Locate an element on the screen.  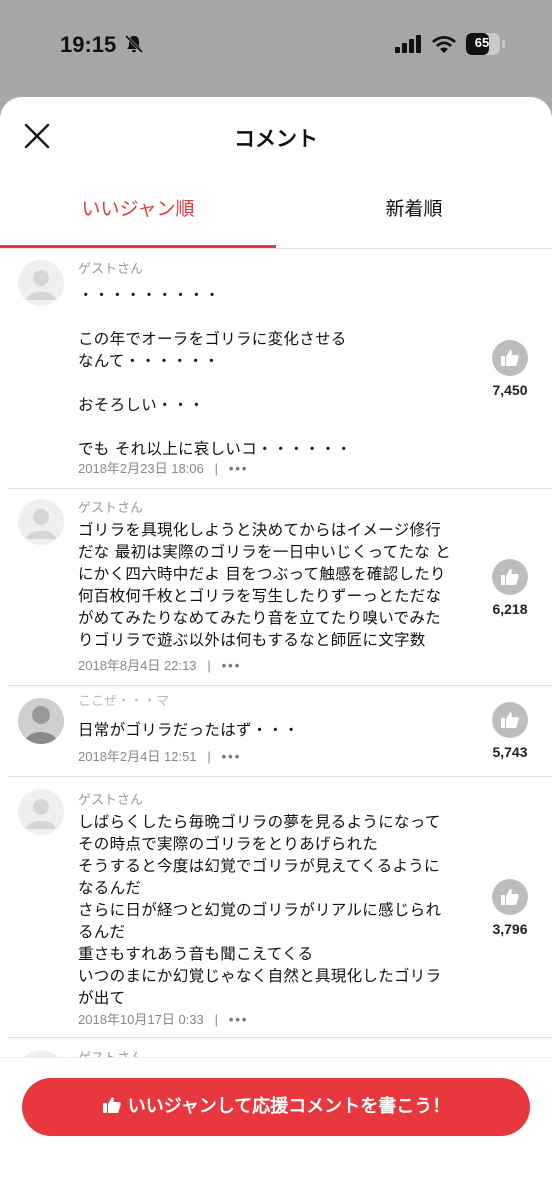
like-count: 7,450 is located at coordinates (510, 390).